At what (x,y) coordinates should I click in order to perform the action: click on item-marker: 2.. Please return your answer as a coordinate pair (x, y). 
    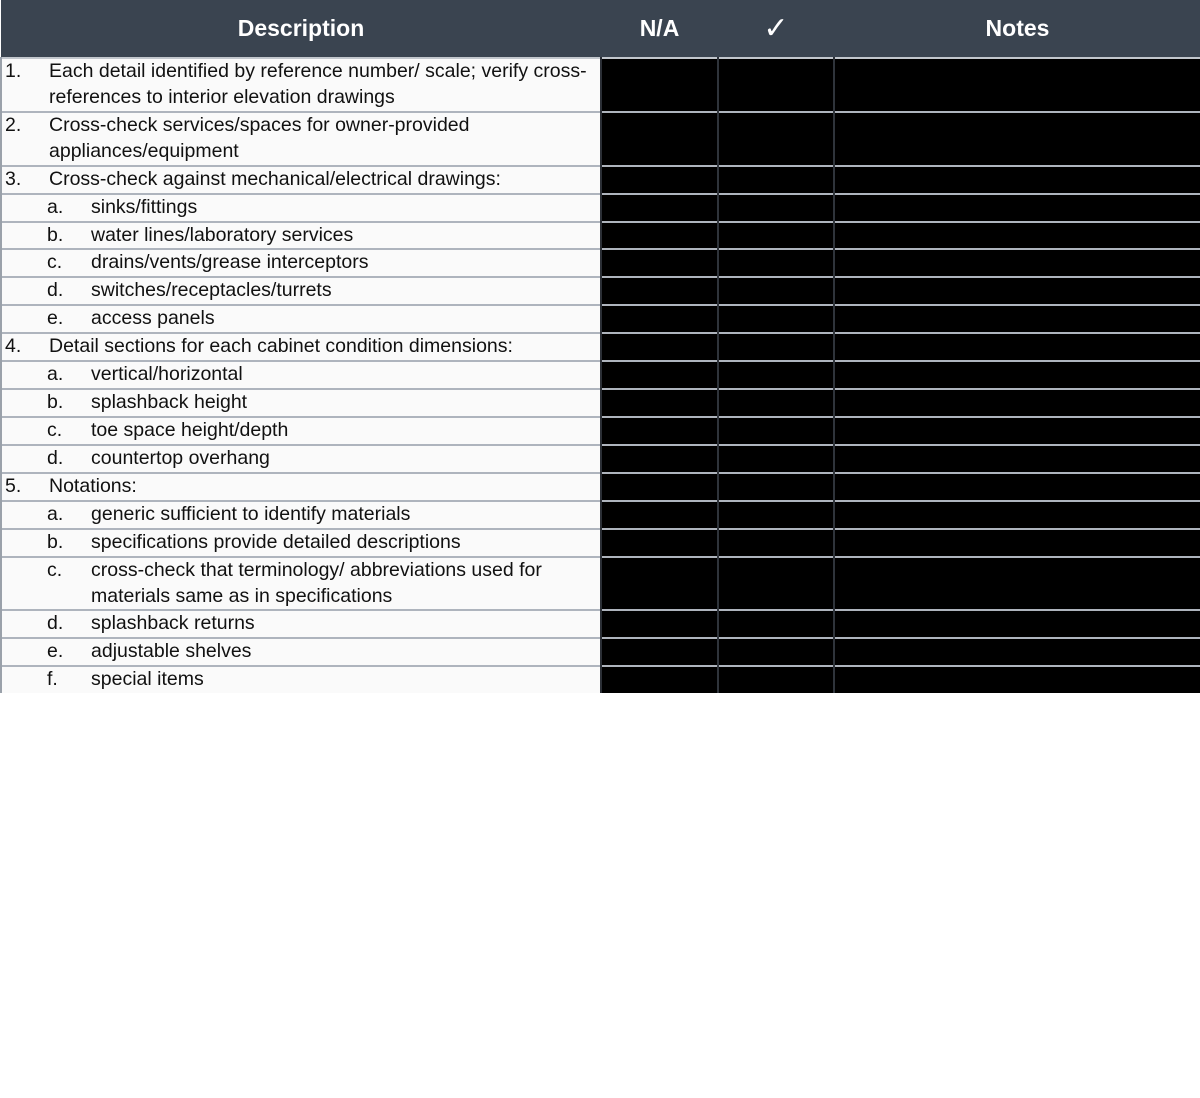
    Looking at the image, I should click on (13, 124).